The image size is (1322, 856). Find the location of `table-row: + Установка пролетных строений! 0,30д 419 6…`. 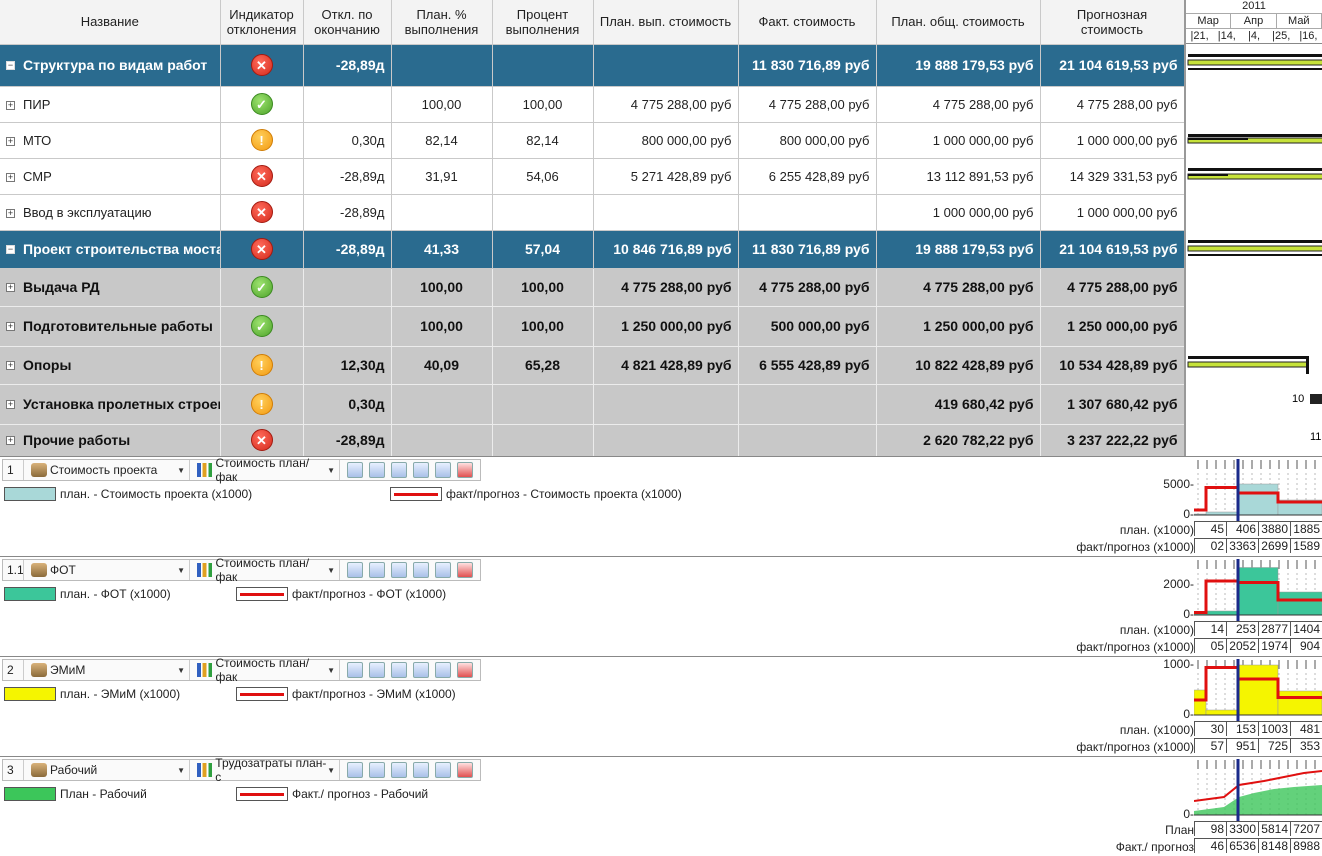

table-row: + Установка пролетных строений! 0,30д 419 6… is located at coordinates (592, 404).